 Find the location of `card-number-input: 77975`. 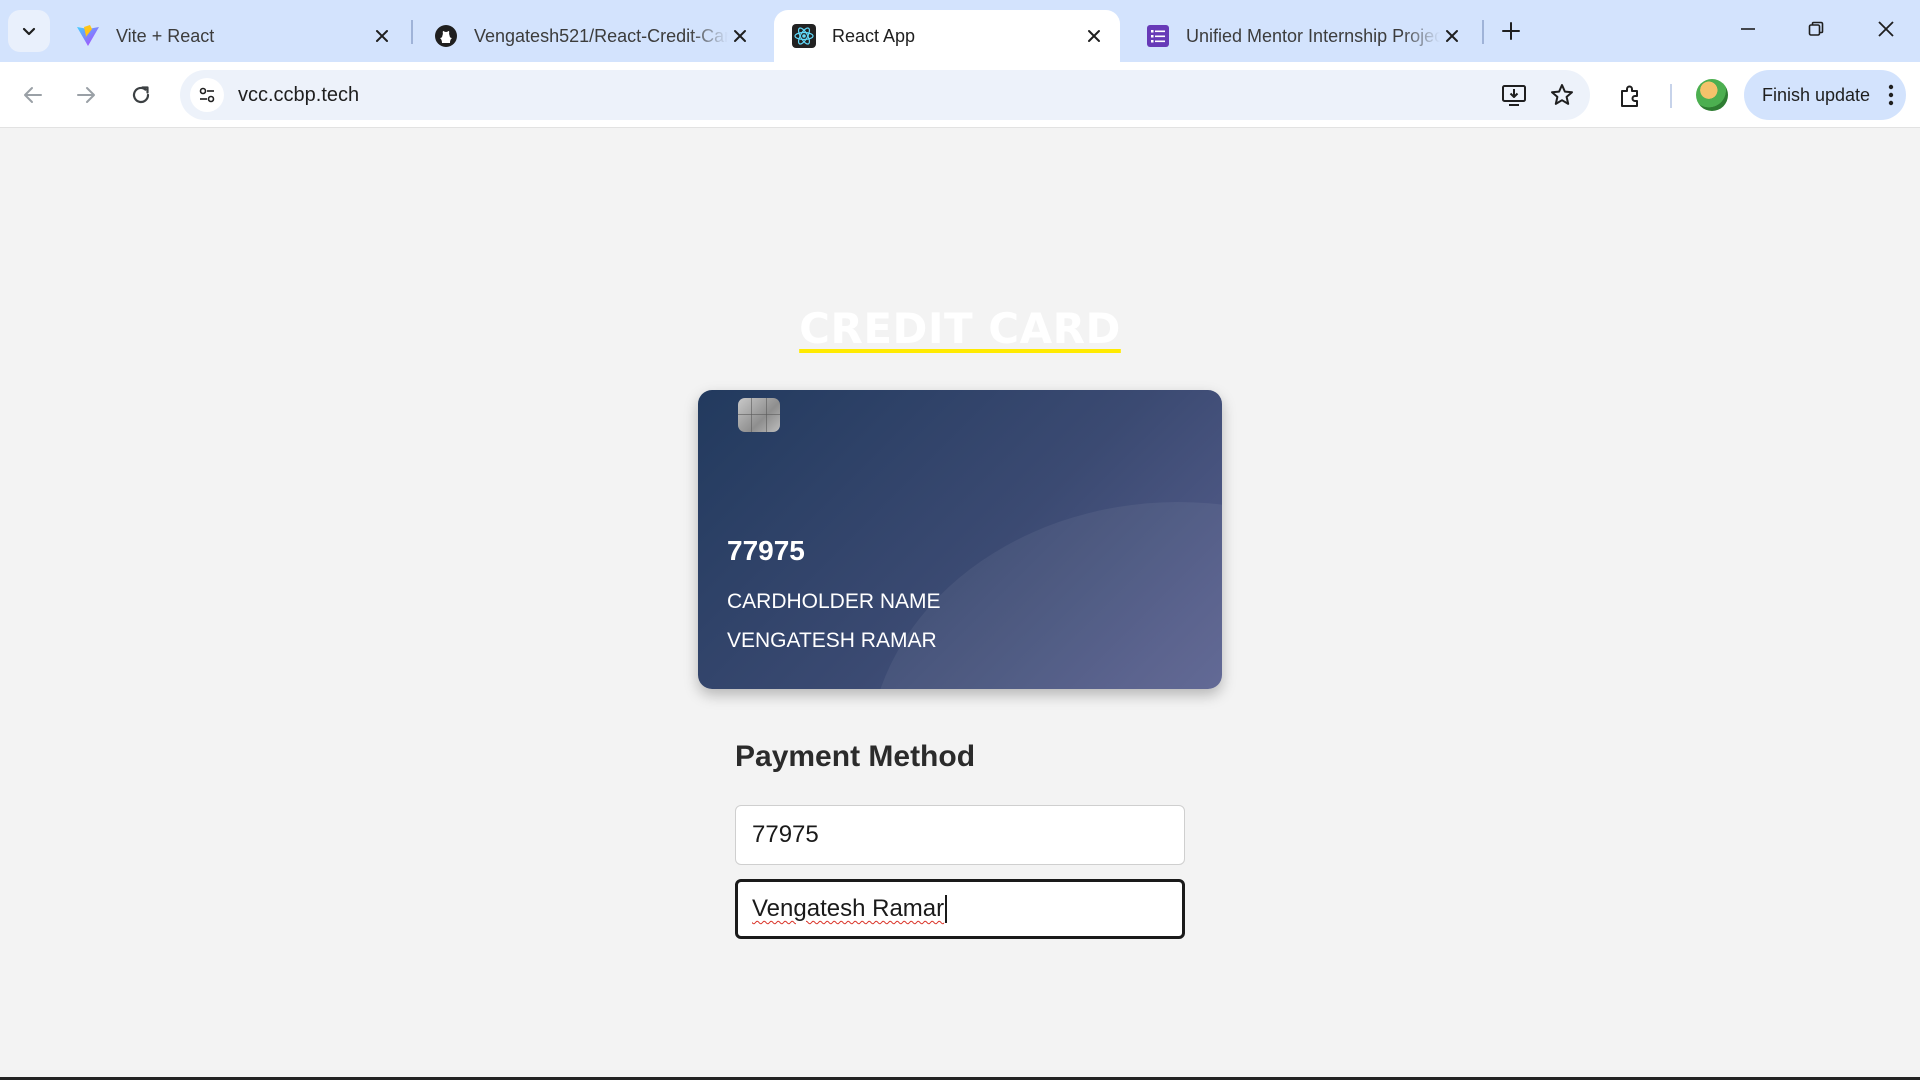

card-number-input: 77975 is located at coordinates (960, 835).